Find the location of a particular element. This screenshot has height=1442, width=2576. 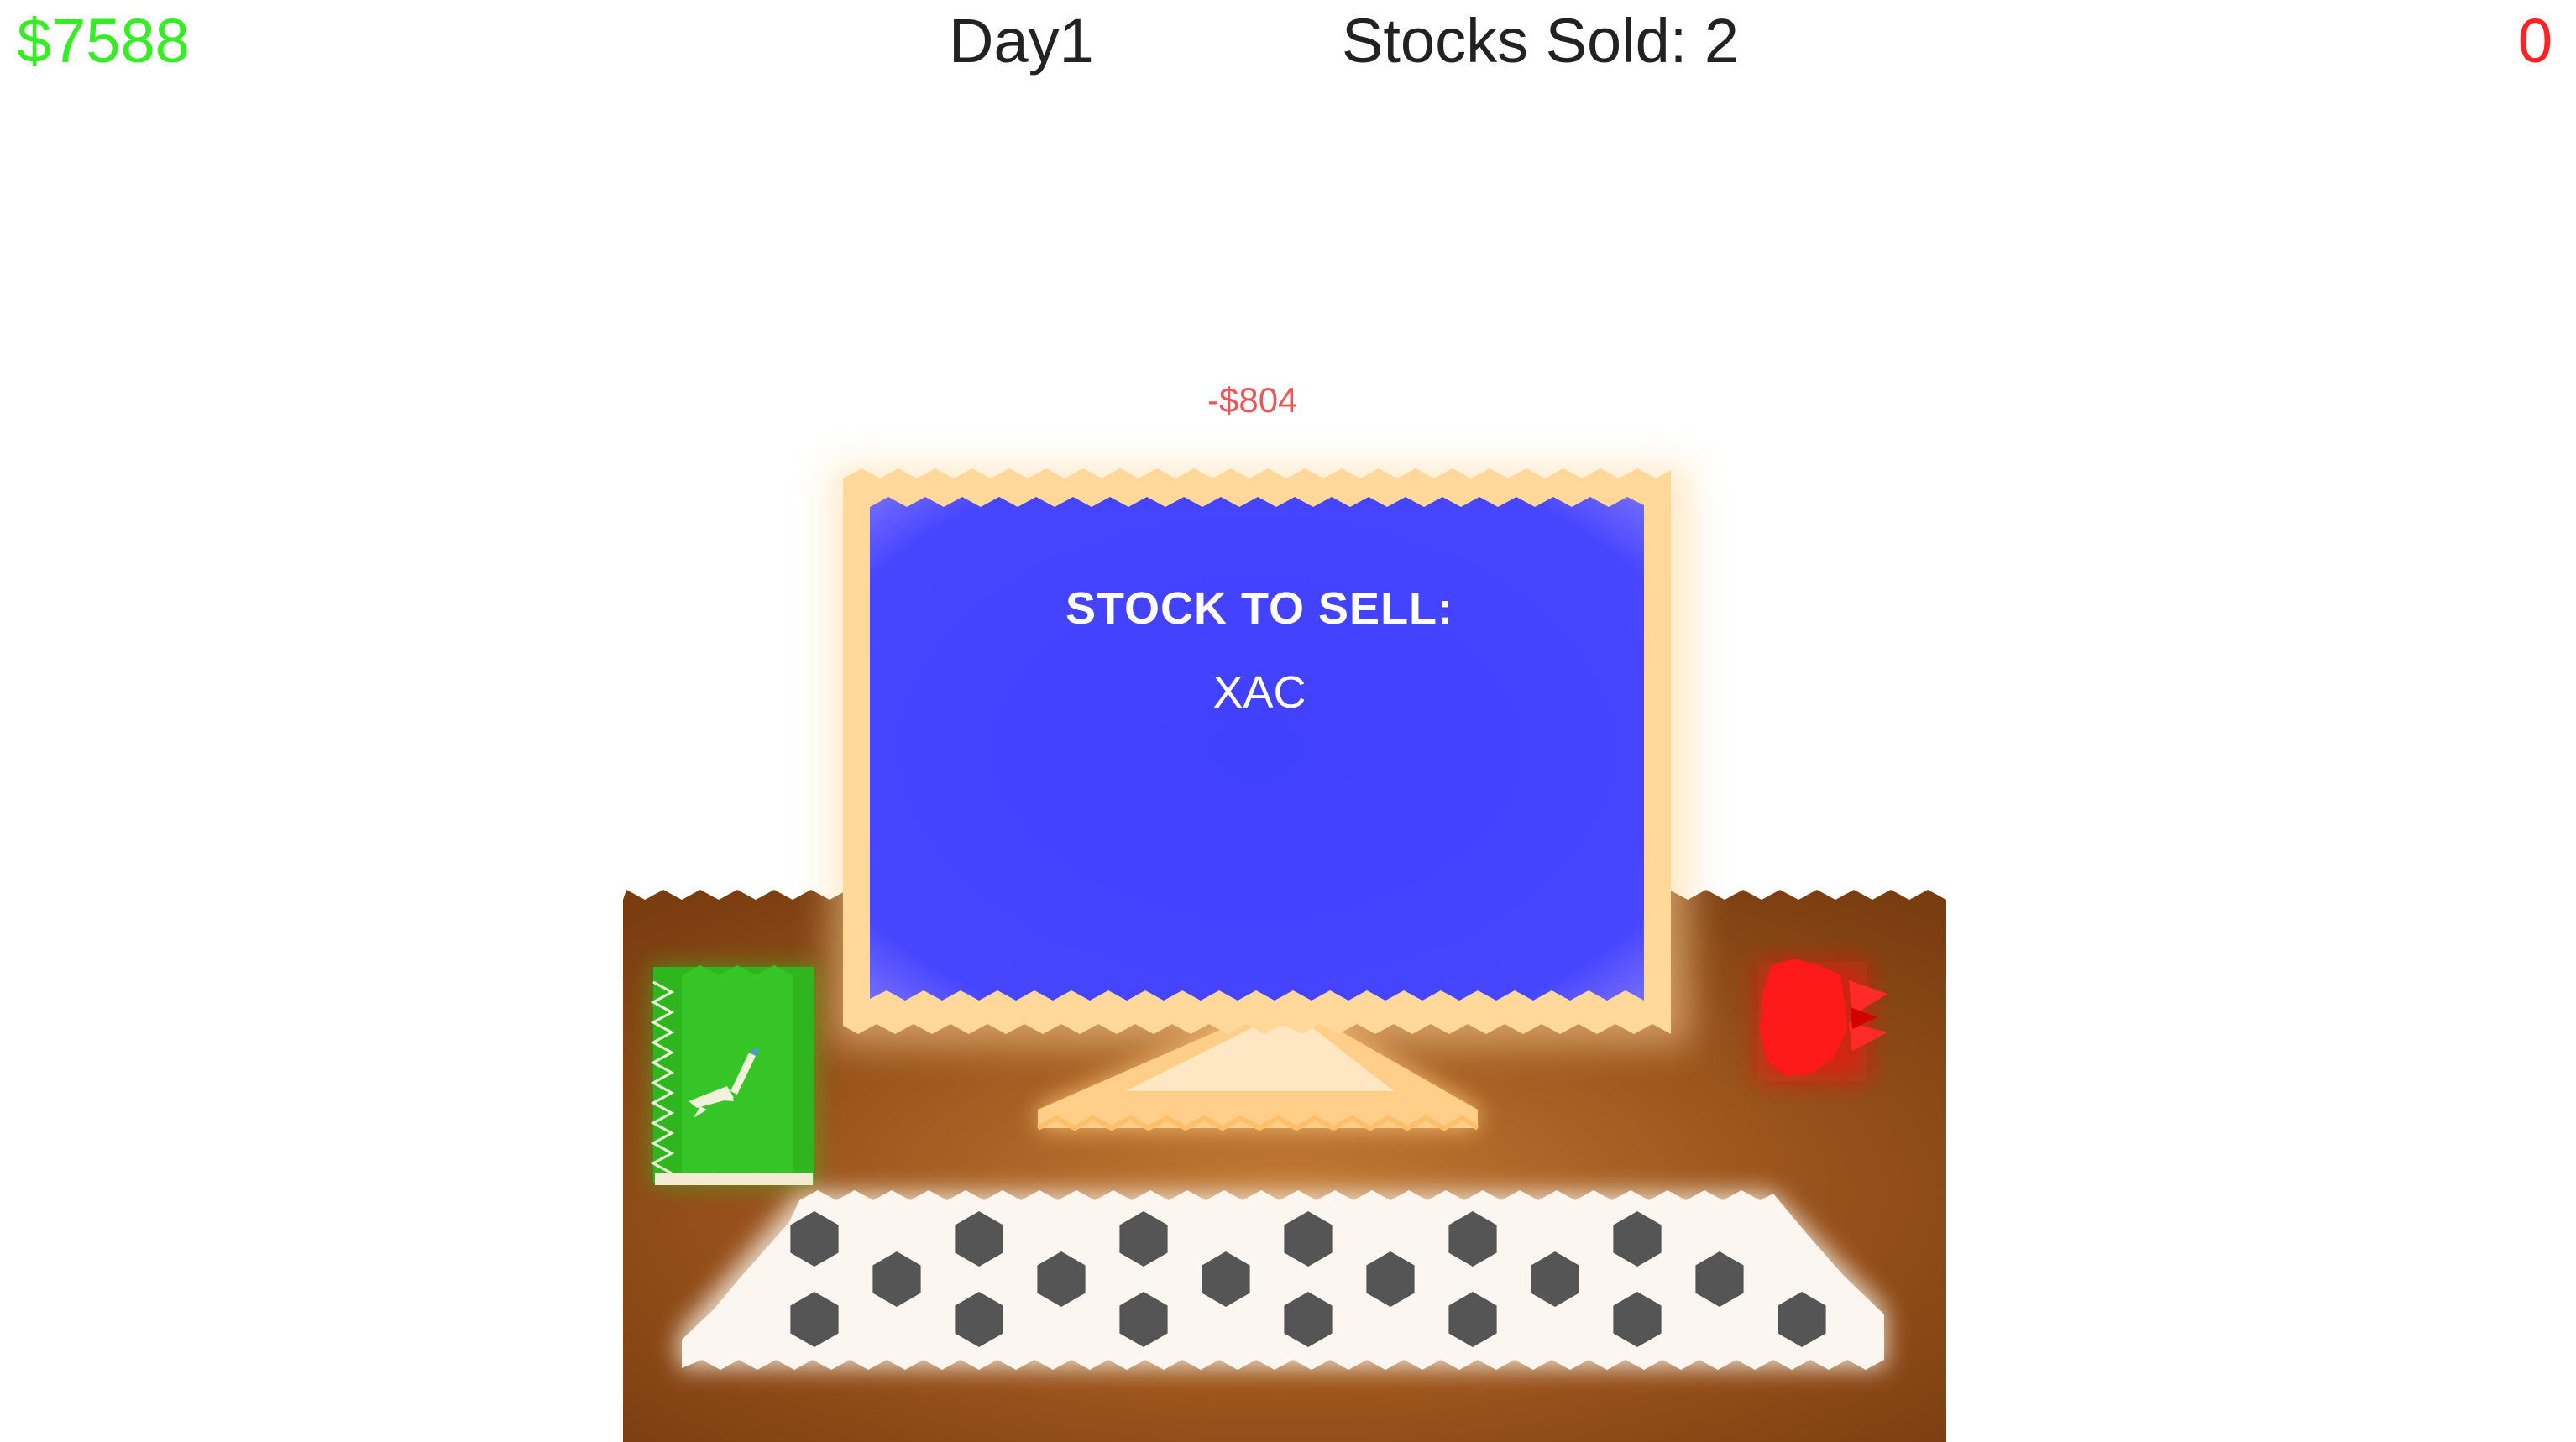

penalty-counter: 0 is located at coordinates (2534, 41).